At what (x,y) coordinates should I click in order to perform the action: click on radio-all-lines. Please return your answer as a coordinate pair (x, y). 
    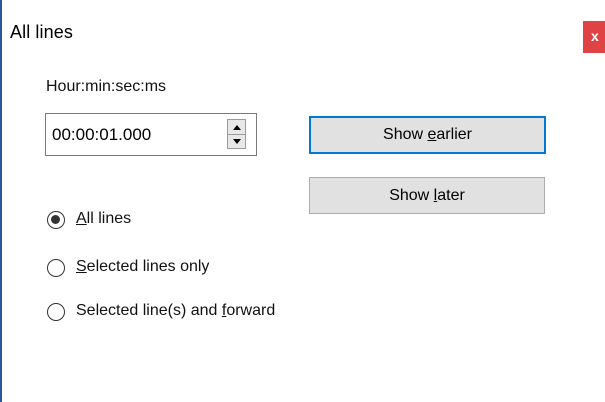
    Looking at the image, I should click on (56, 220).